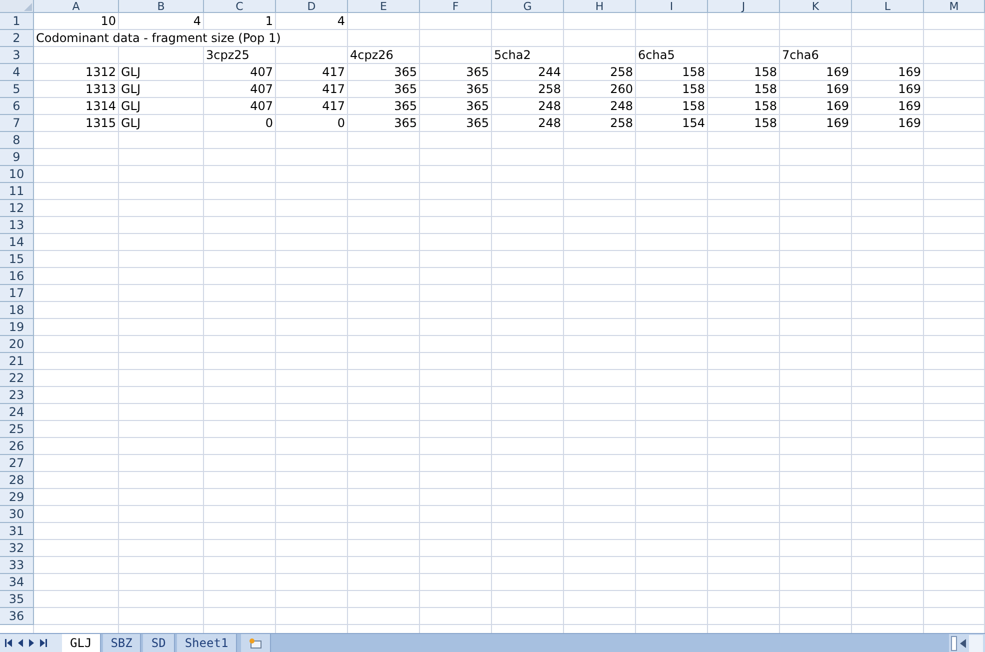  Describe the element at coordinates (158, 38) in the screenshot. I see `cell-value: Codominant data - fragment size (Pop 1)` at that location.